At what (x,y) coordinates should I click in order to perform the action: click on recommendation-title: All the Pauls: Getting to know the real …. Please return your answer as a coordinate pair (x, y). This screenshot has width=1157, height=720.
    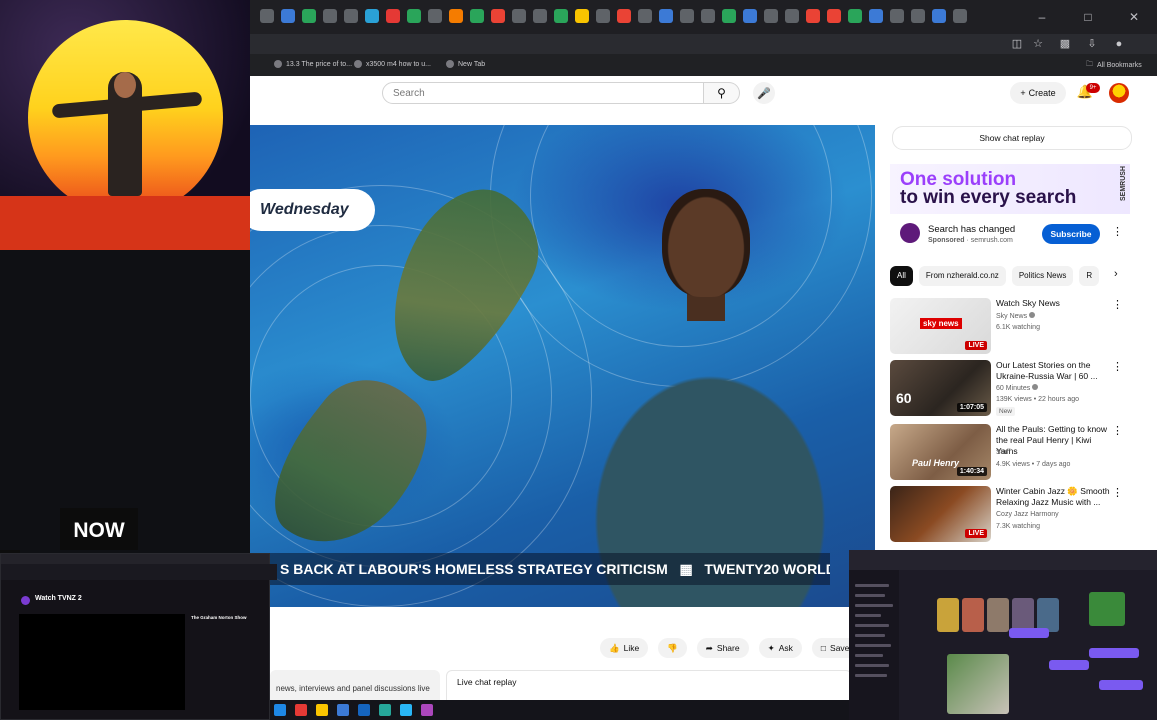
    Looking at the image, I should click on (1055, 440).